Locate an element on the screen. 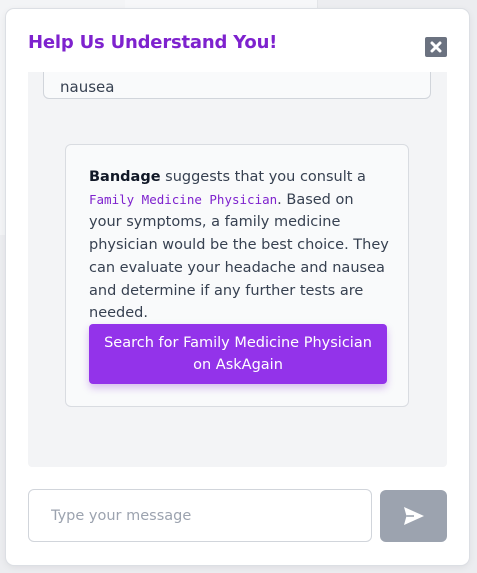  bot-name: Bandage is located at coordinates (125, 177).